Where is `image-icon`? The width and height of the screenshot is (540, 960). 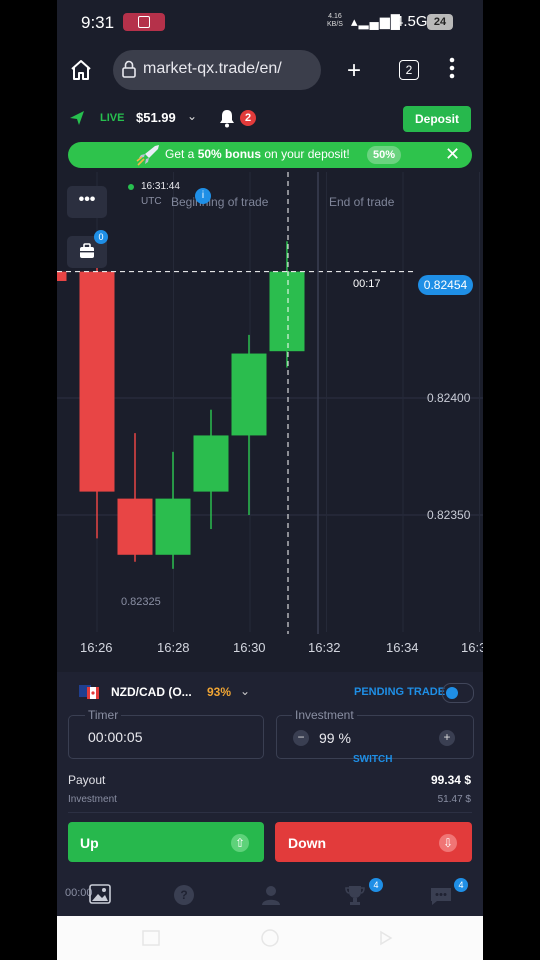
image-icon is located at coordinates (100, 894).